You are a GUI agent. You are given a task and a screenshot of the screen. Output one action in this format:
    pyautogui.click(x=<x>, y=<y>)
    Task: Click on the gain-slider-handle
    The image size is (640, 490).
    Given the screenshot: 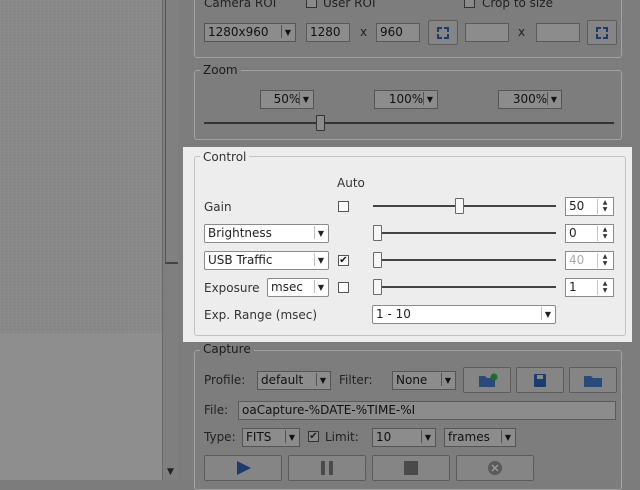 What is the action you would take?
    pyautogui.click(x=459, y=206)
    